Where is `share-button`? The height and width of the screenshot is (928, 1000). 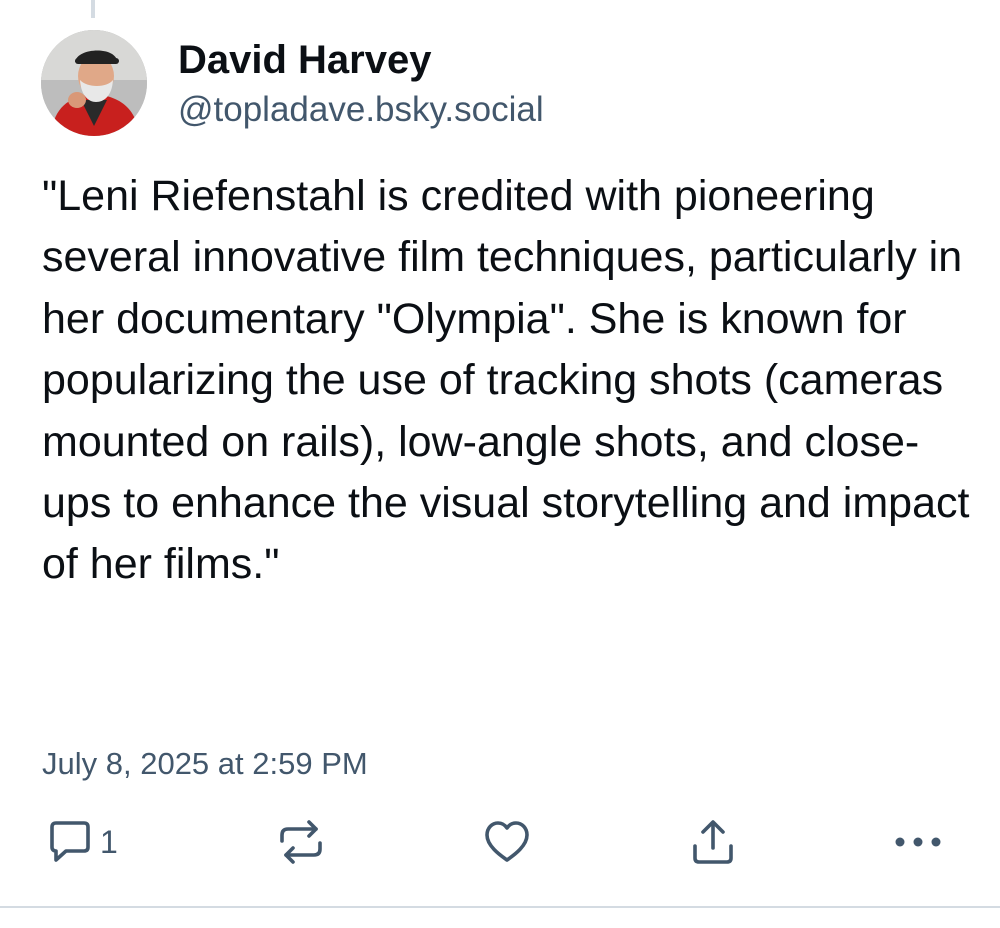
share-button is located at coordinates (713, 842).